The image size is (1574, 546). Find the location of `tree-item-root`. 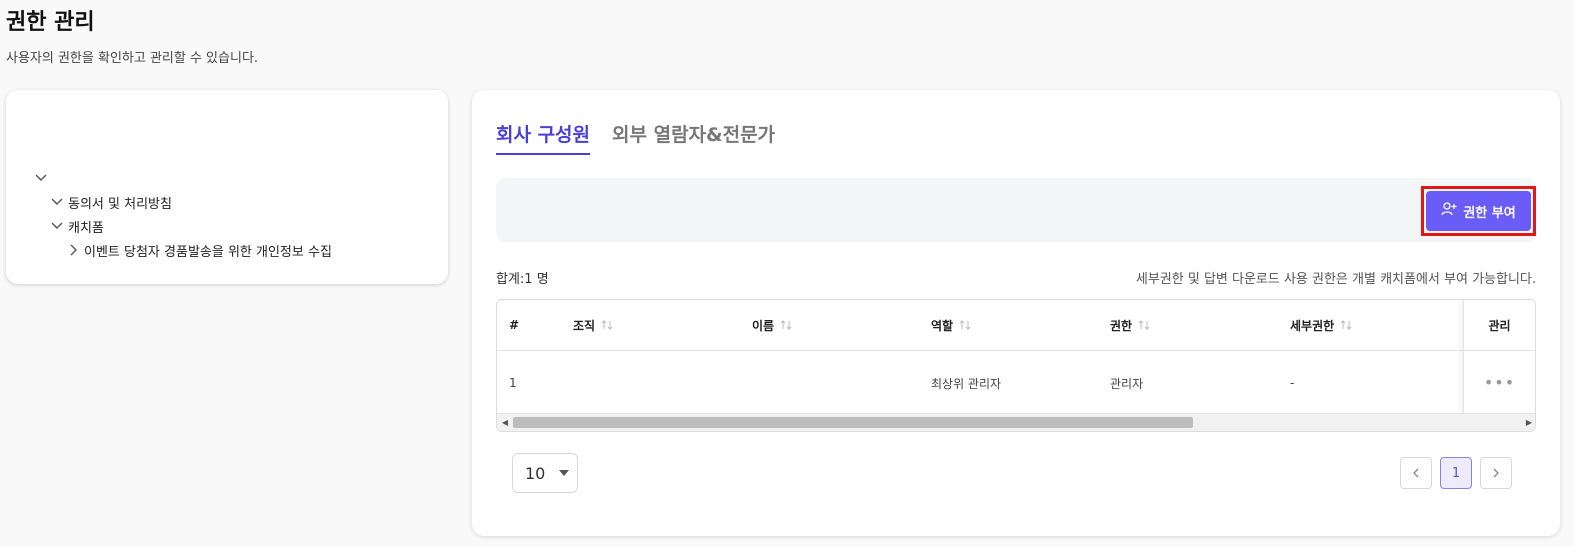

tree-item-root is located at coordinates (43, 178).